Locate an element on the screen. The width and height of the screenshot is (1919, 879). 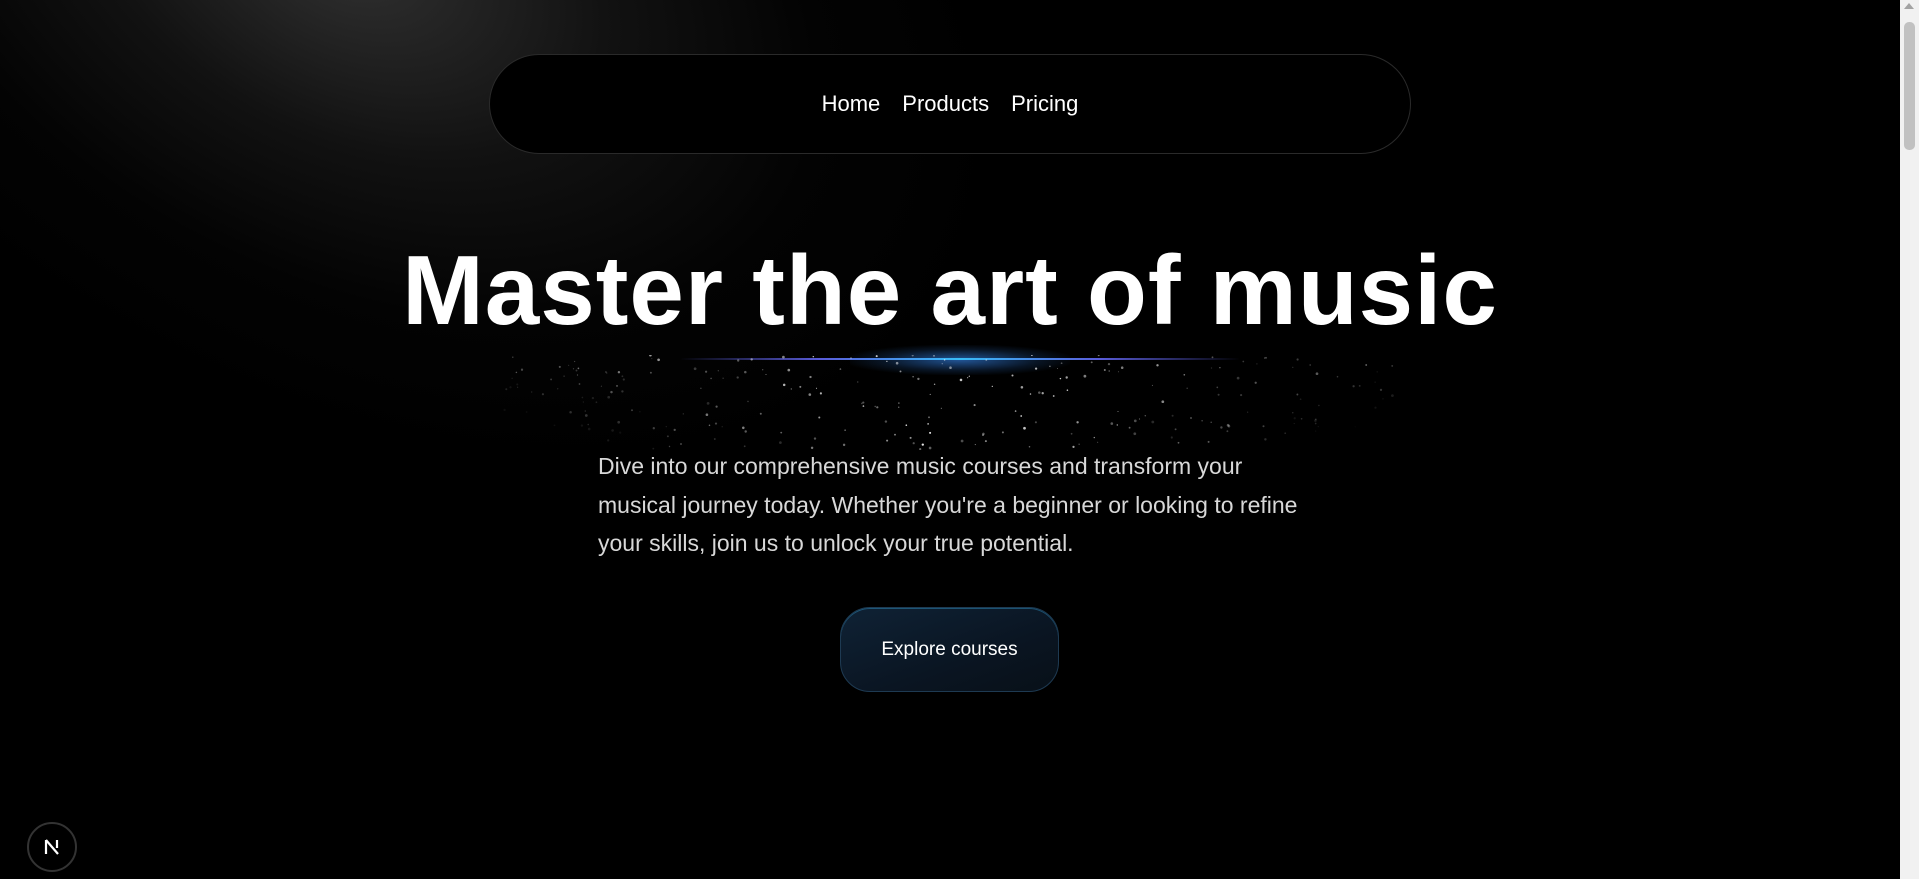
nav-item-products: Products is located at coordinates (945, 104).